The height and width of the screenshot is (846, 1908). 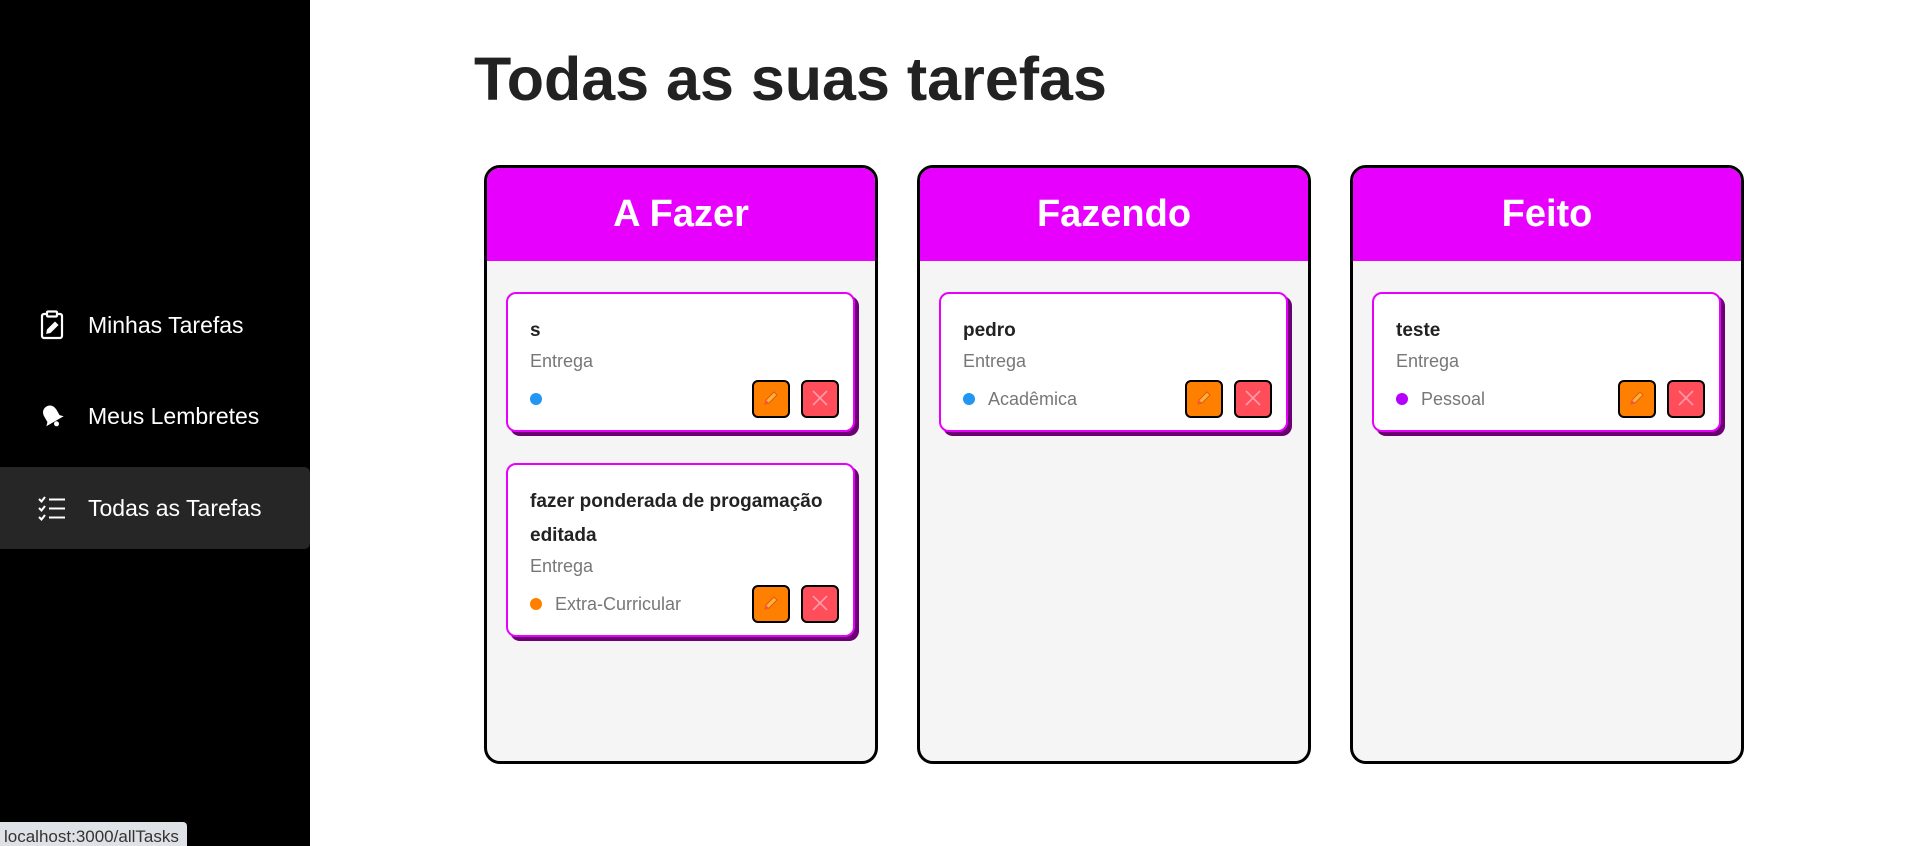 What do you see at coordinates (790, 79) in the screenshot?
I see `page-title: Todas as suas tarefas` at bounding box center [790, 79].